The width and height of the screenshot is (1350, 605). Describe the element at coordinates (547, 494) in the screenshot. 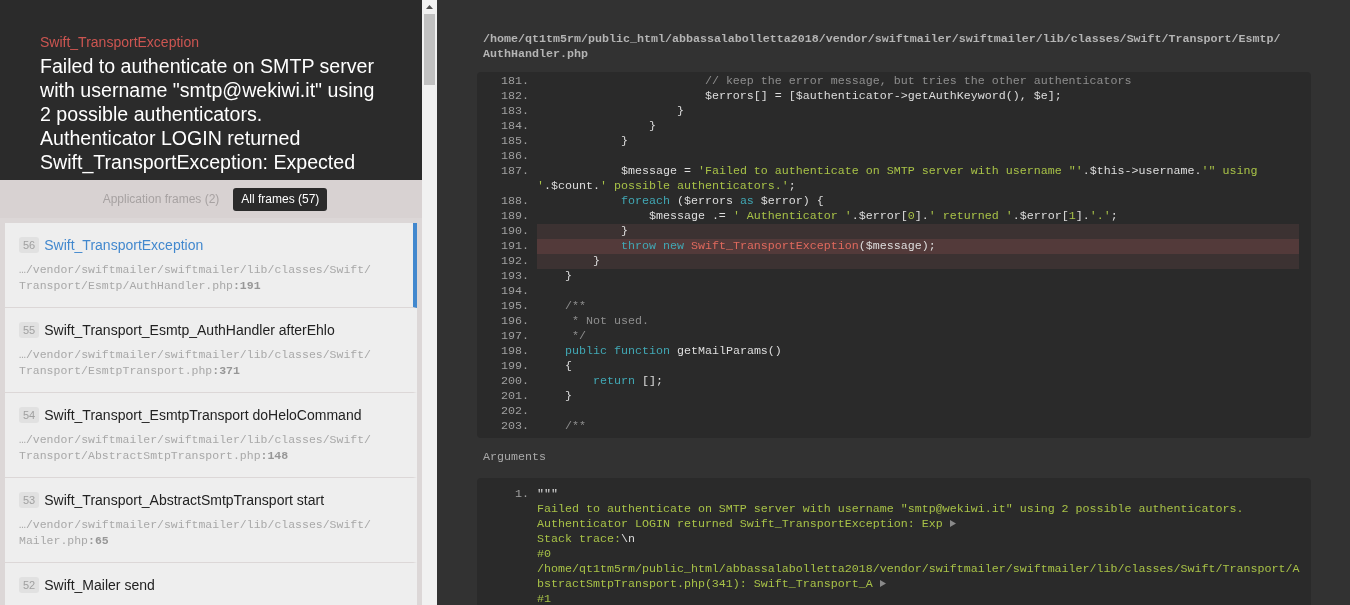

I see `argument-line: """` at that location.